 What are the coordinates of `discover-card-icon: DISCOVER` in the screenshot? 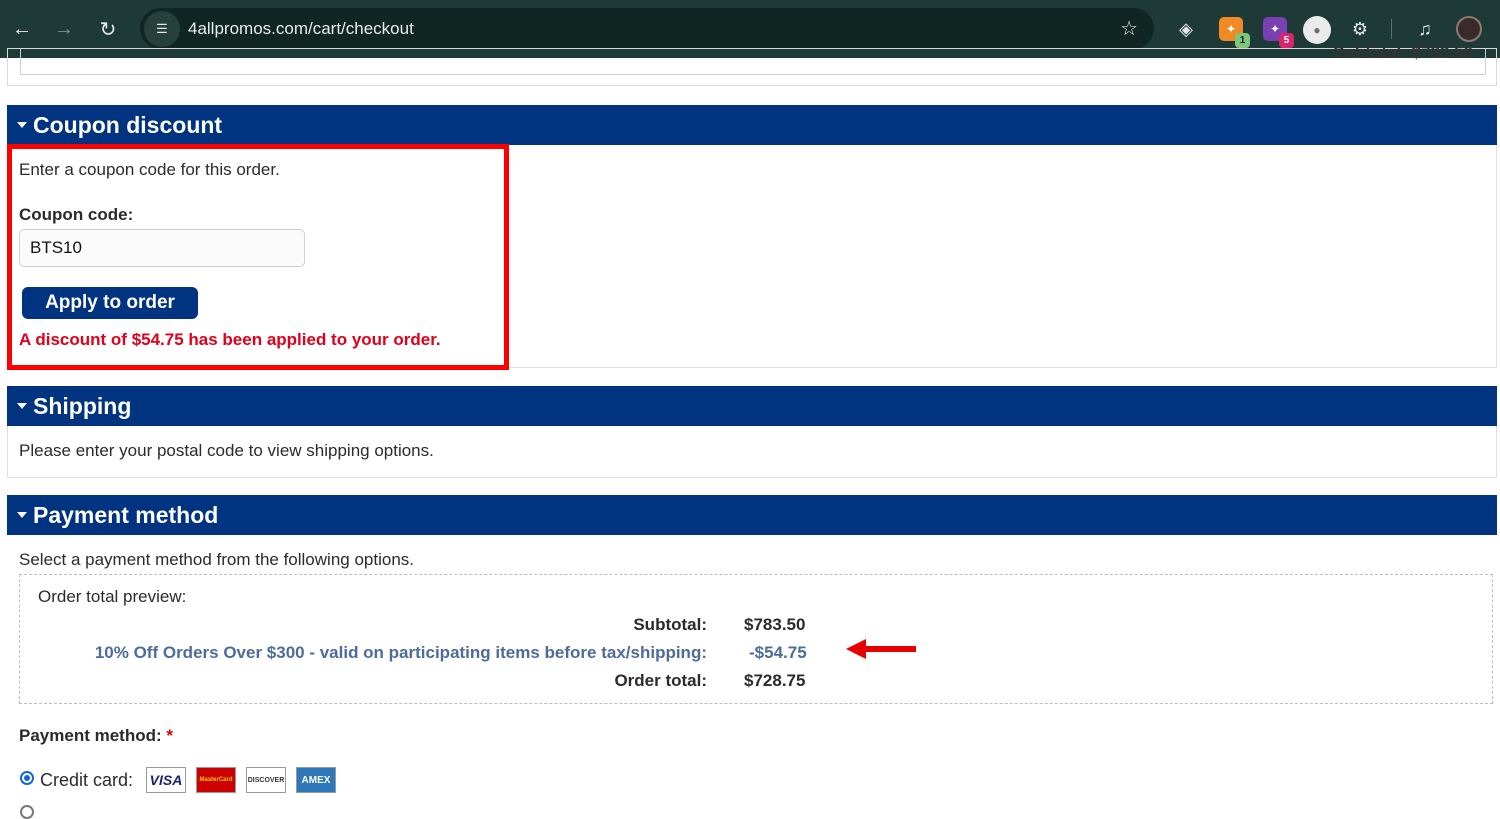 It's located at (266, 780).